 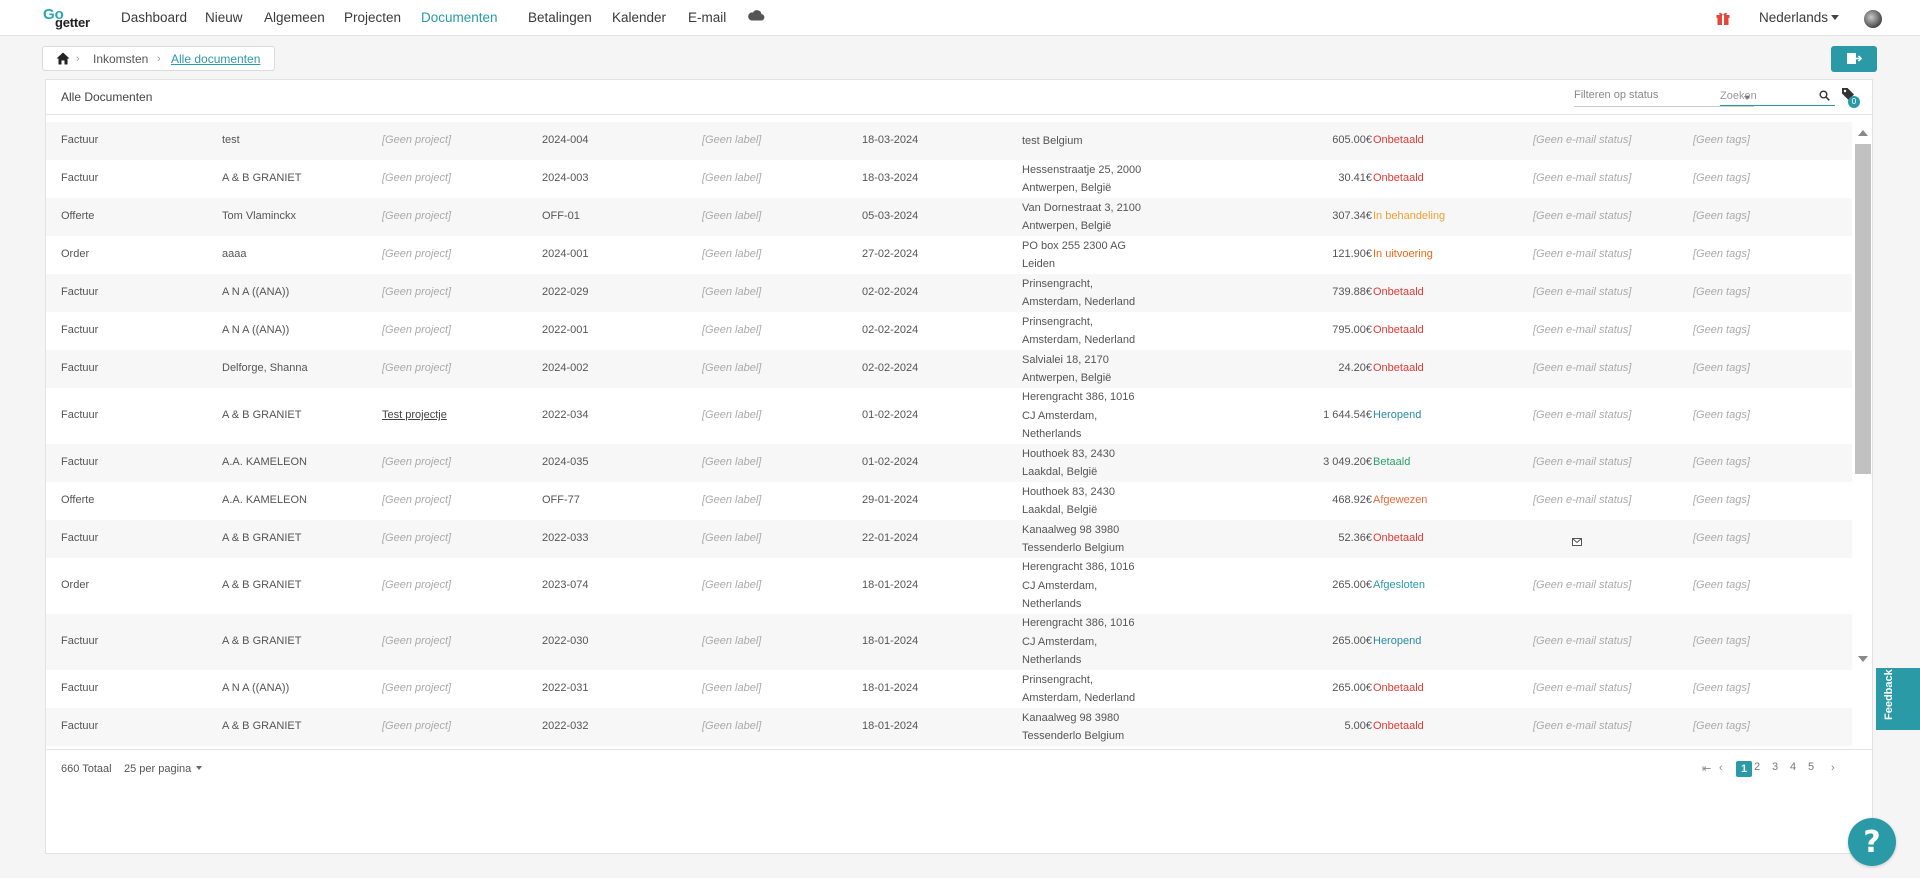 I want to click on scroll-up-arrow-icon, so click(x=1863, y=133).